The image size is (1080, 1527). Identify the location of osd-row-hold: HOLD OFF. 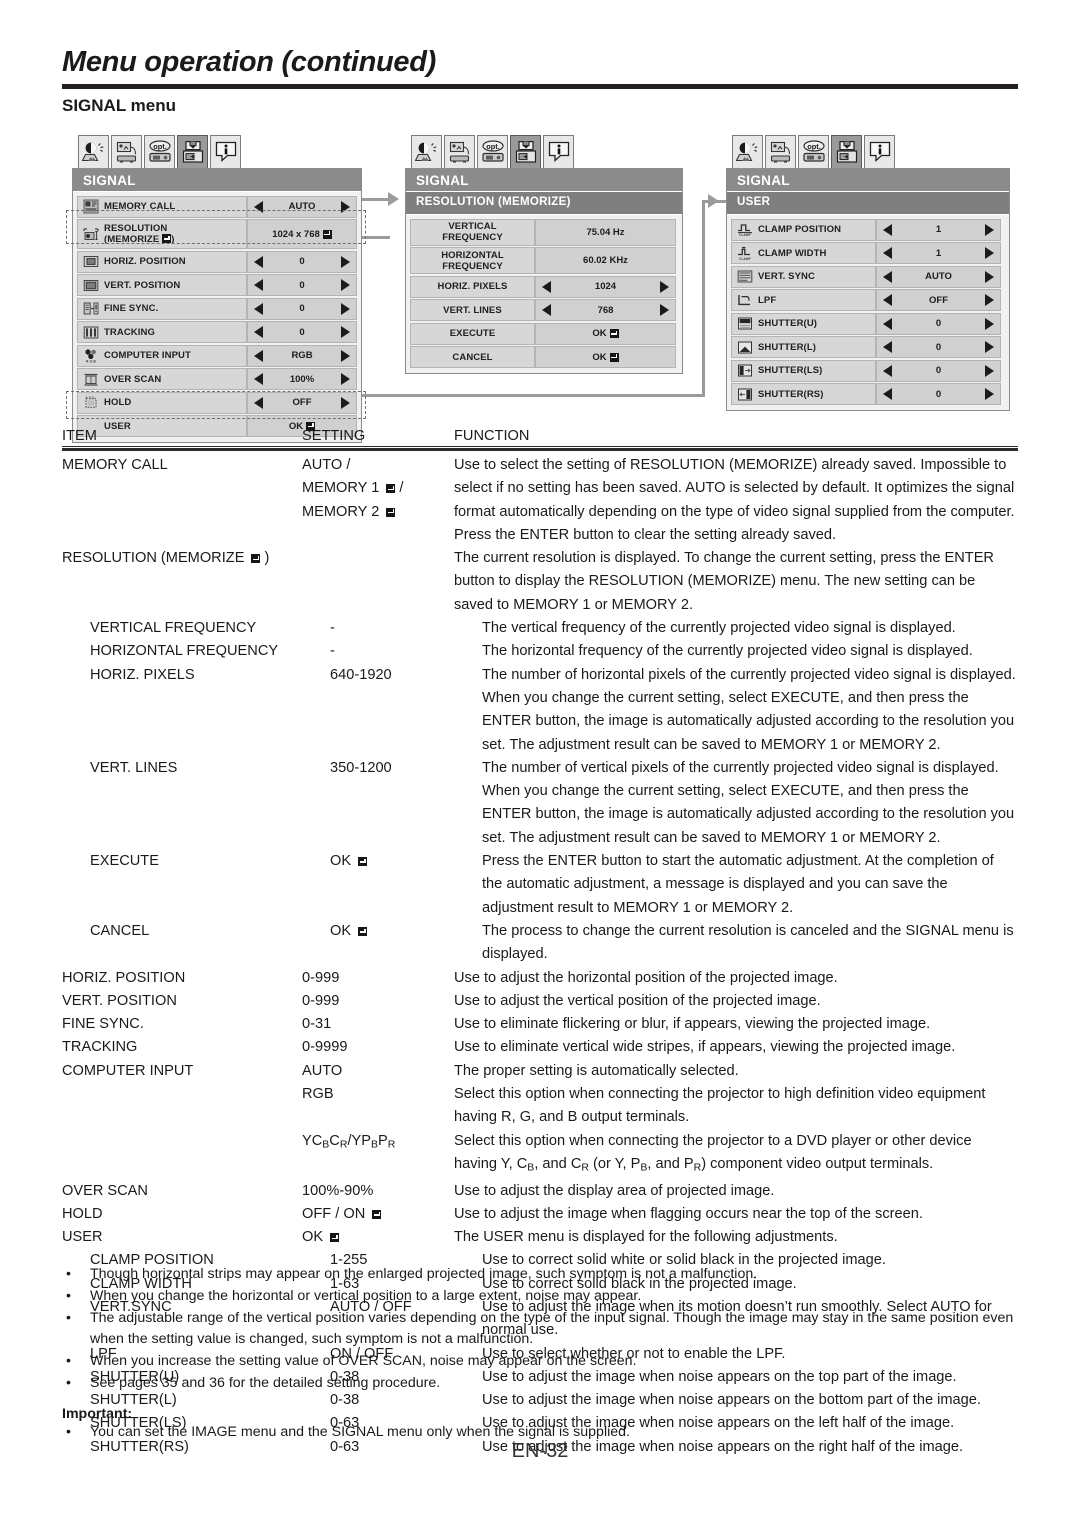
(217, 402).